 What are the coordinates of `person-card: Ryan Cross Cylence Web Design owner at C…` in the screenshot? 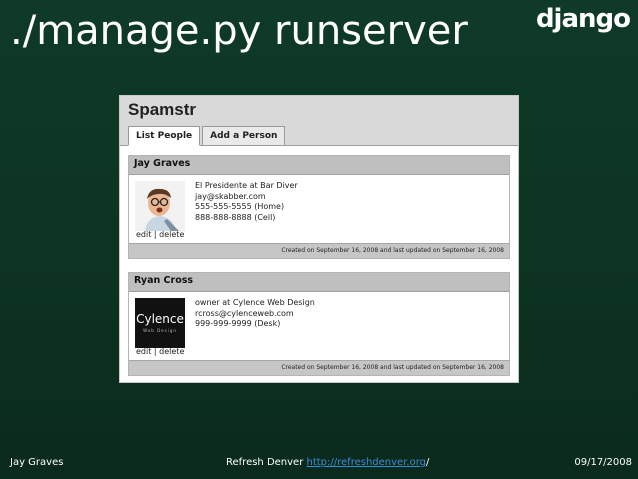 It's located at (319, 324).